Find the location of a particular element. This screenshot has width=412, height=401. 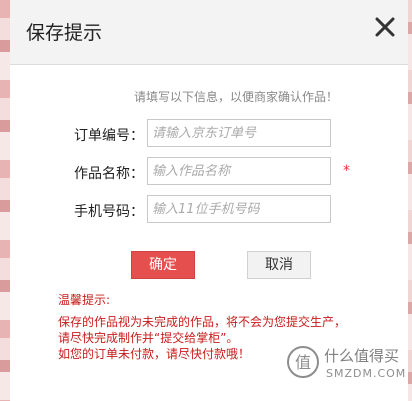

work-name-label: 作品名称： is located at coordinates (109, 174).